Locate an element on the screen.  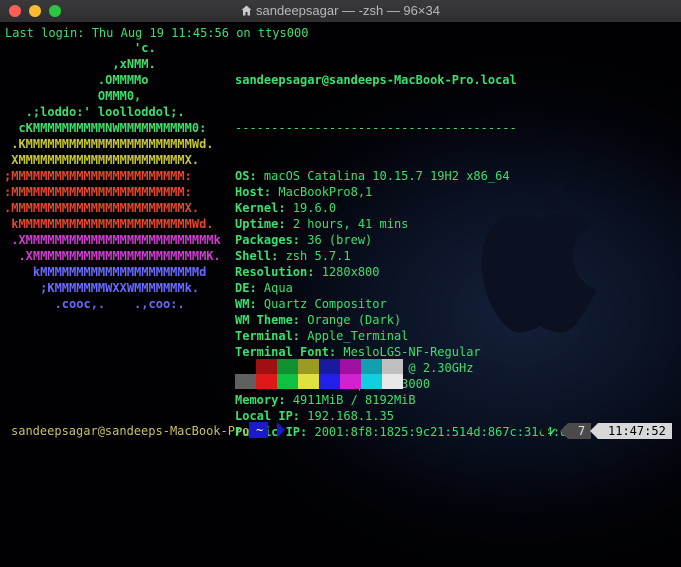
logo-line: kMMMMMMMMMMMMMMMMMMMMMMd is located at coordinates (105, 272).